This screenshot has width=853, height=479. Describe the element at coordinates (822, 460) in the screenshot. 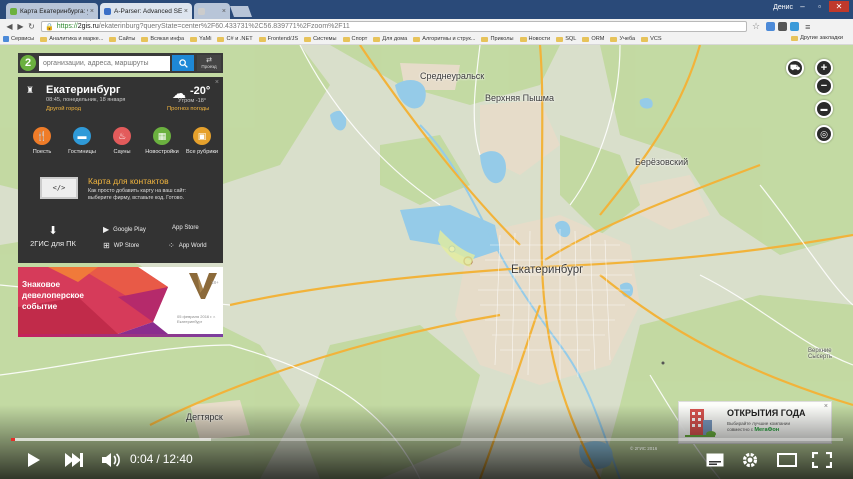

I see `fullscreen-button` at that location.